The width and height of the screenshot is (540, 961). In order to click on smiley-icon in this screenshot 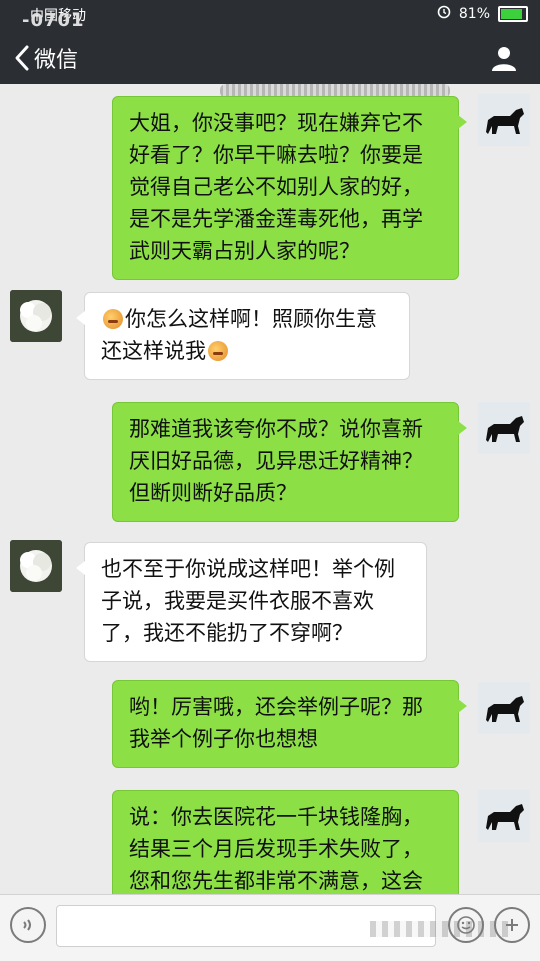, I will do `click(466, 925)`.